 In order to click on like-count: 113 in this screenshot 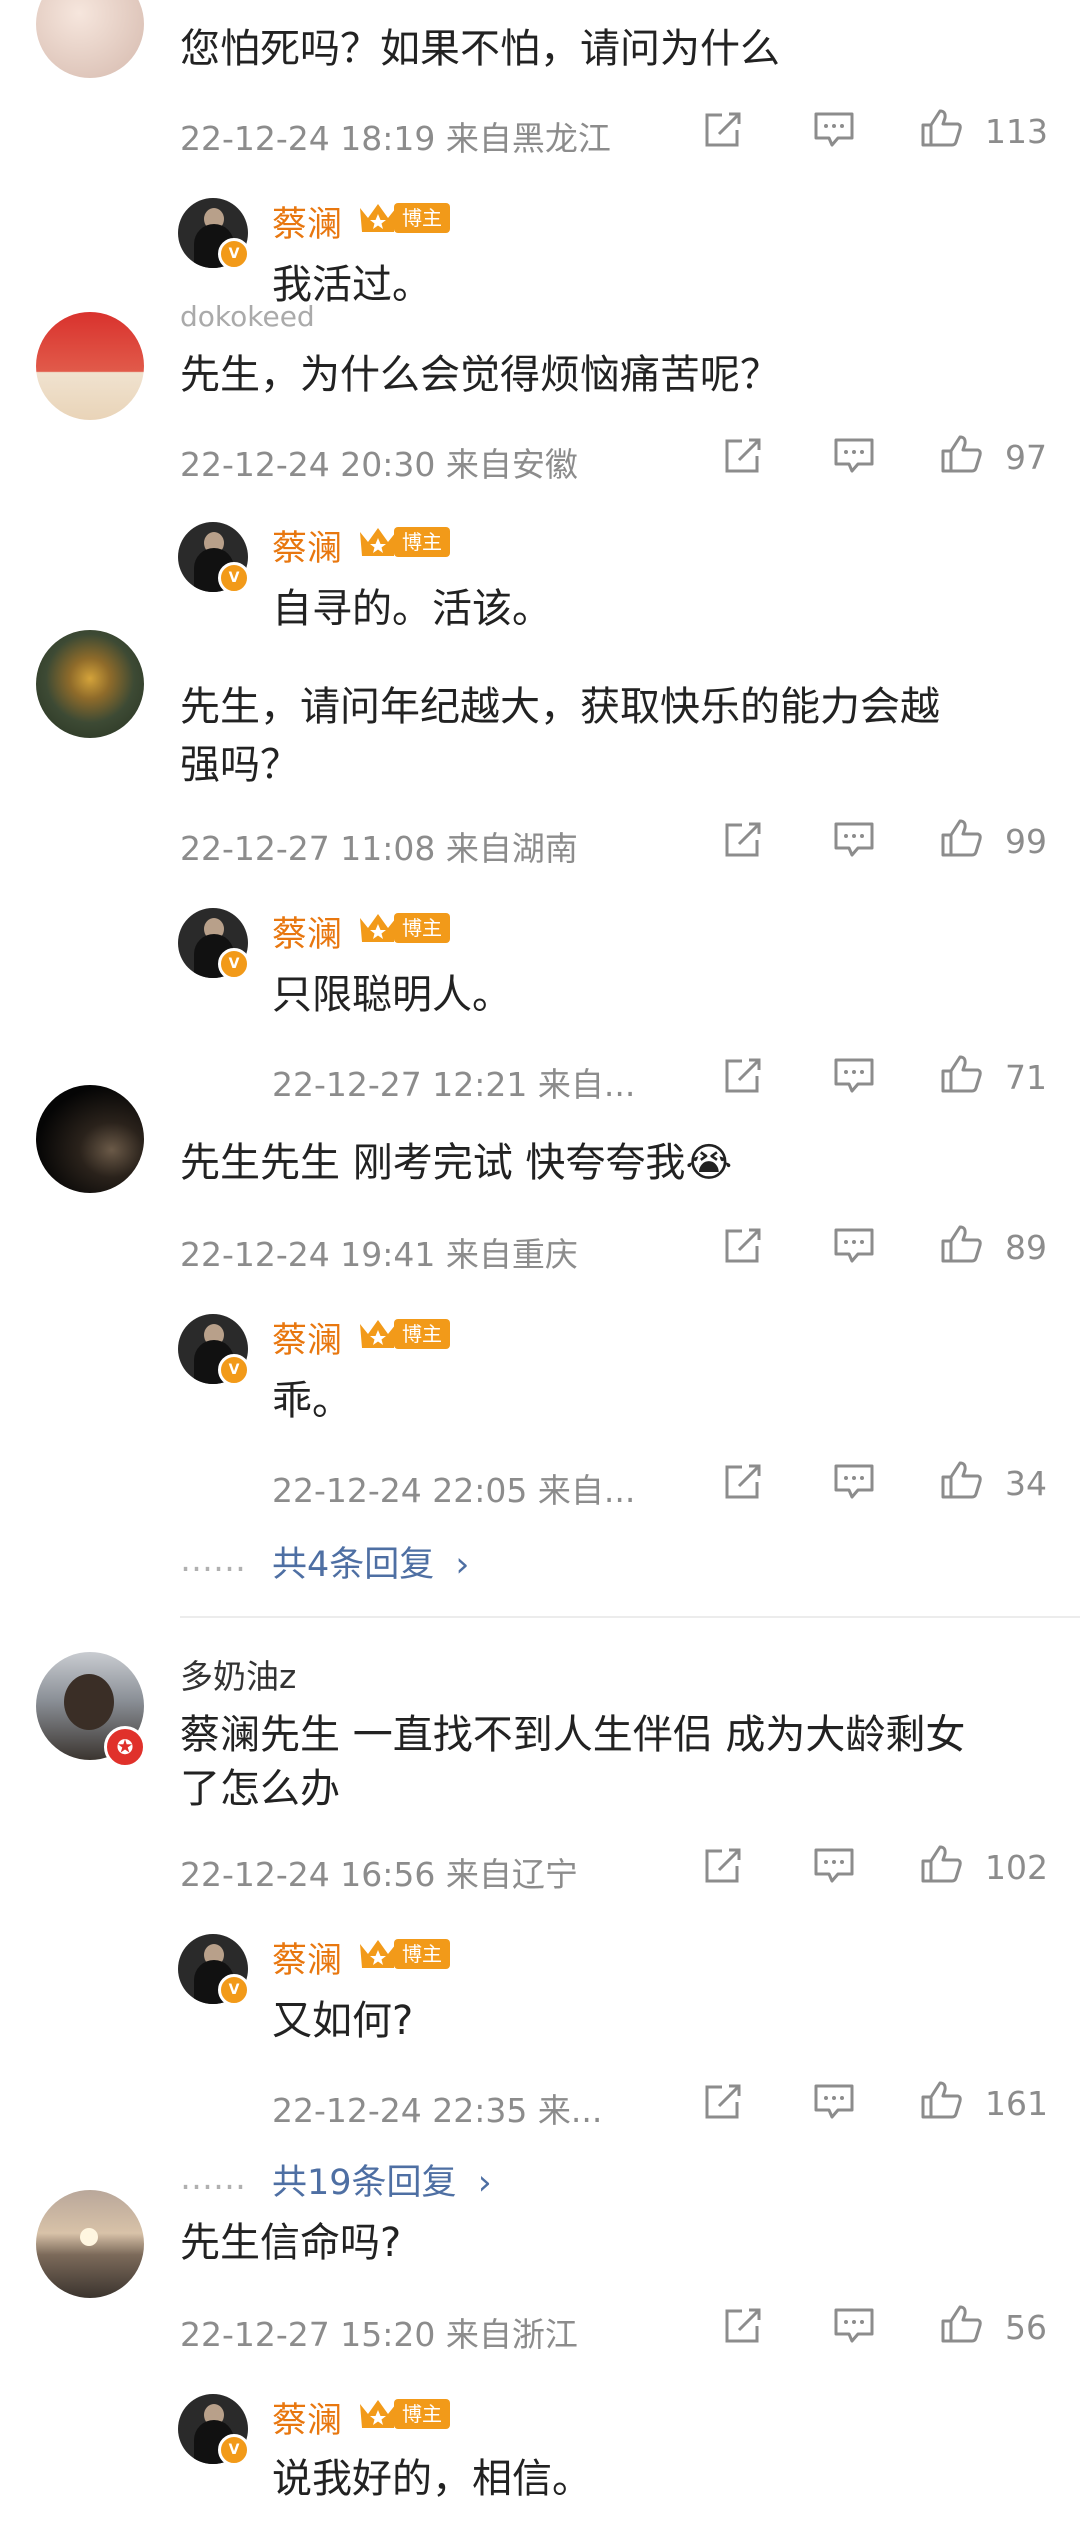, I will do `click(1016, 131)`.